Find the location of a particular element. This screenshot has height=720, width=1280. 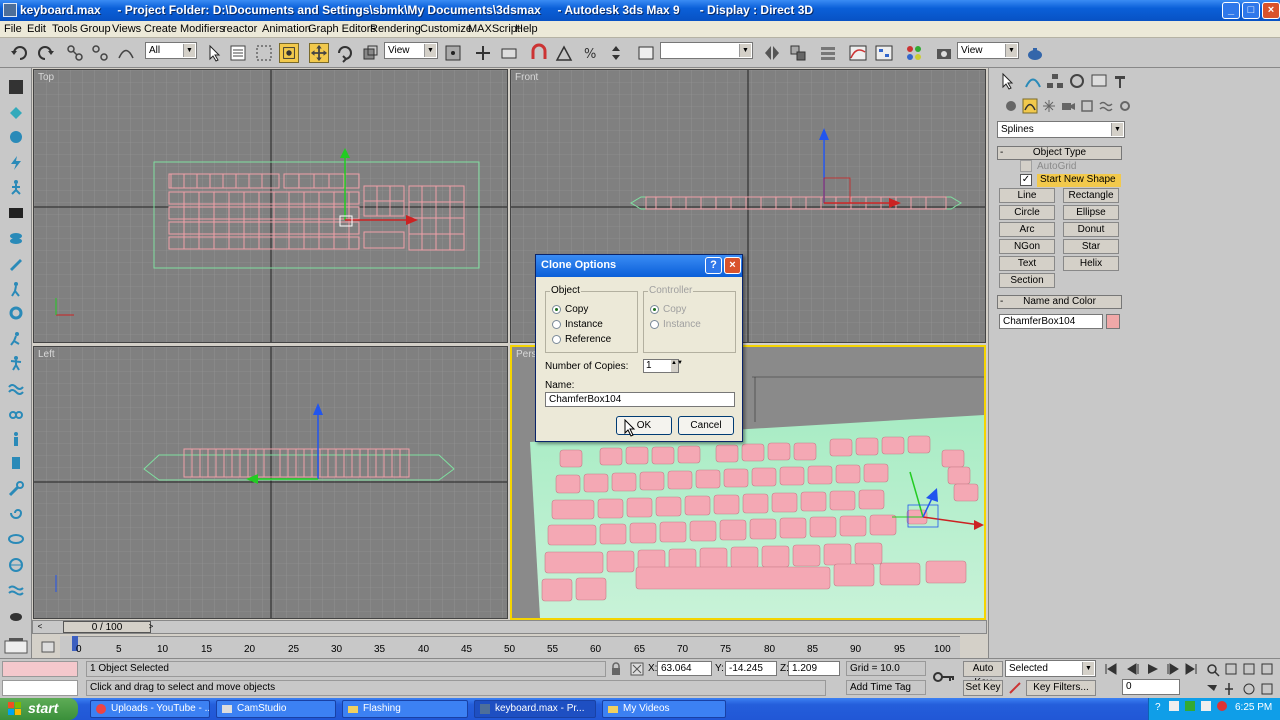

select-and-link-icon is located at coordinates (75, 53).